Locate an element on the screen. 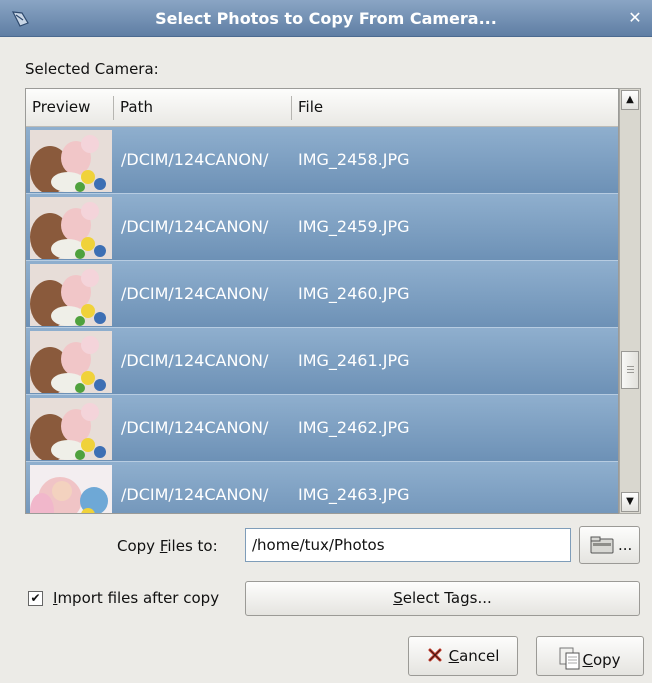 This screenshot has height=683, width=652. table-row: /DCIM/124CANON/ IMG_2458.JPG is located at coordinates (322, 160).